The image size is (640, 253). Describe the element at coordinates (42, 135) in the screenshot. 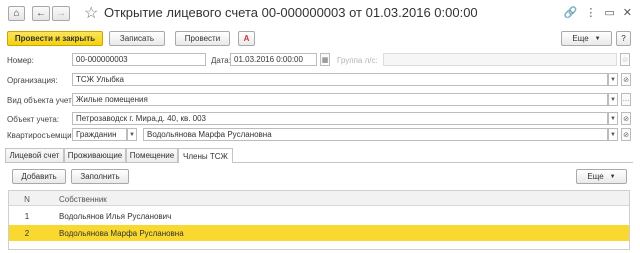

I see `tenant-label: Квартиросъемщик:` at that location.